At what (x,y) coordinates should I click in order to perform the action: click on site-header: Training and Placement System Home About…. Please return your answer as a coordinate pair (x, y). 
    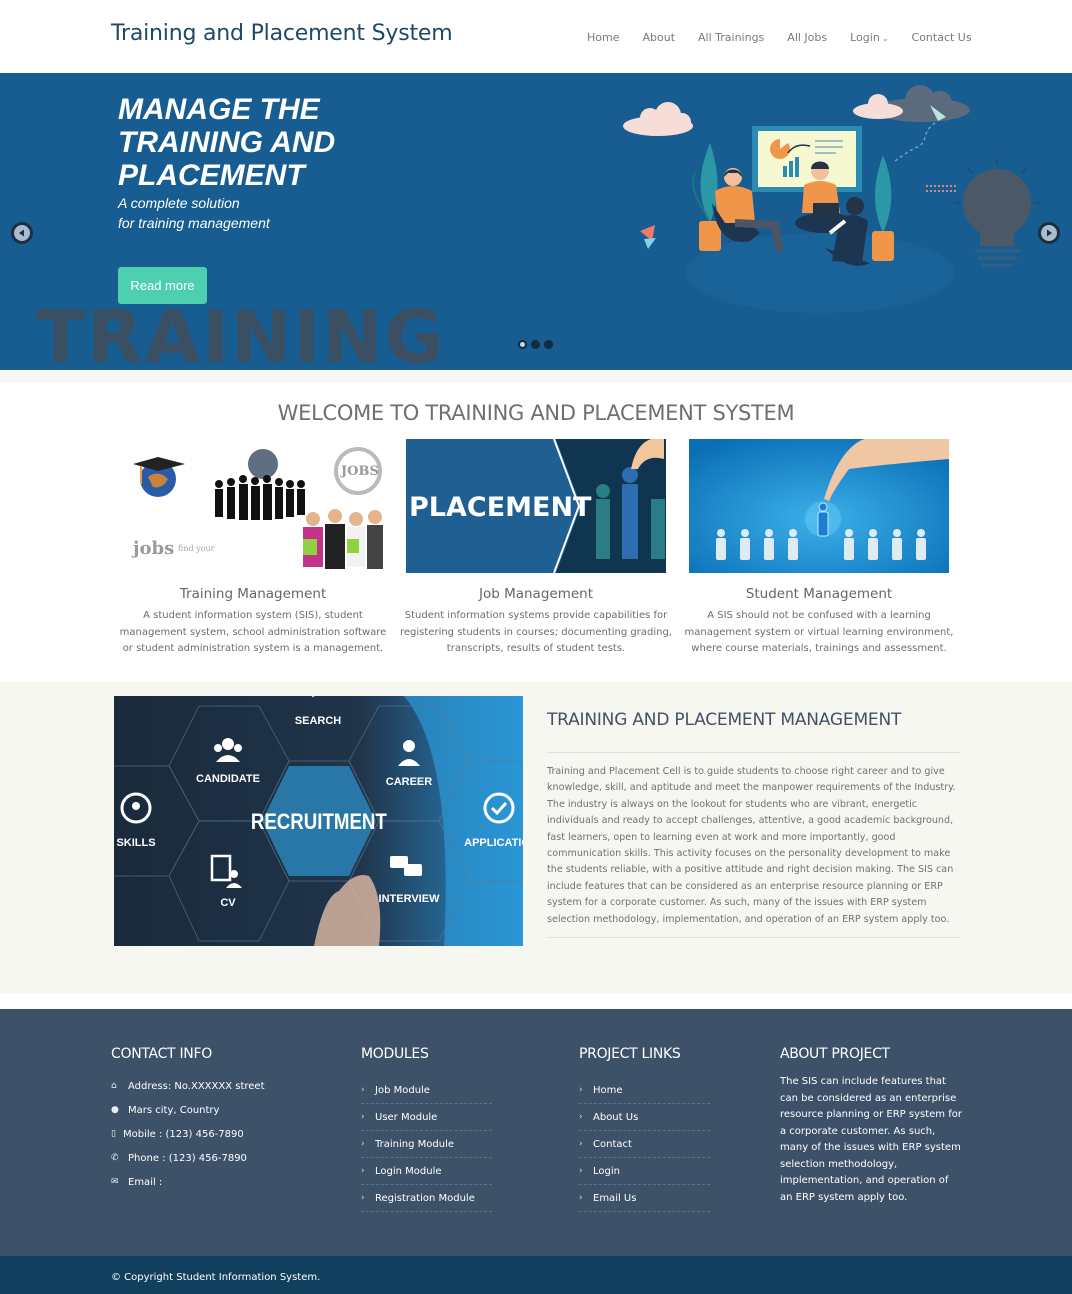
    Looking at the image, I should click on (536, 36).